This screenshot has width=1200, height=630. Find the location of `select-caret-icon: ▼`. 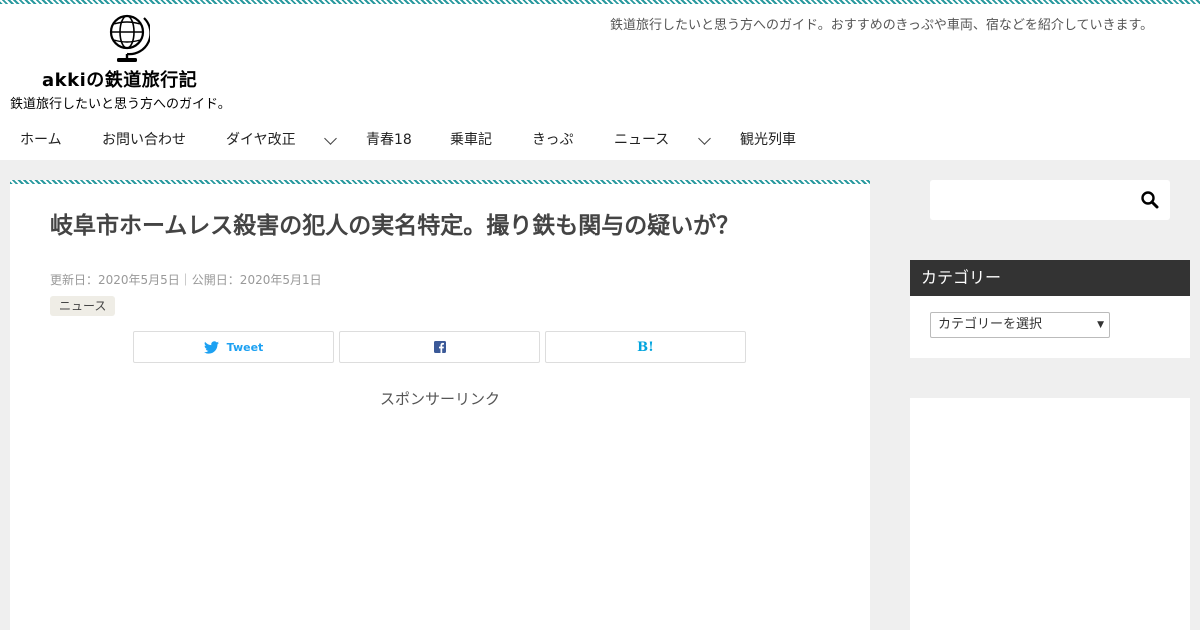

select-caret-icon: ▼ is located at coordinates (1100, 325).